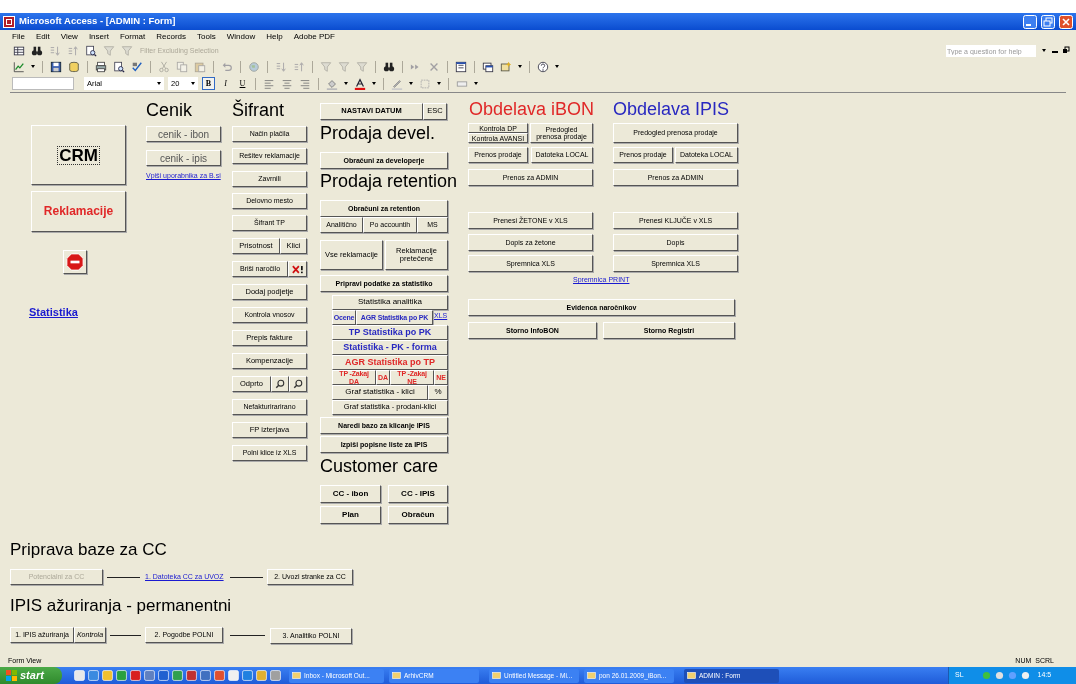 Image resolution: width=1076 pixels, height=684 pixels. What do you see at coordinates (19, 51) in the screenshot?
I see `datasheet-icon` at bounding box center [19, 51].